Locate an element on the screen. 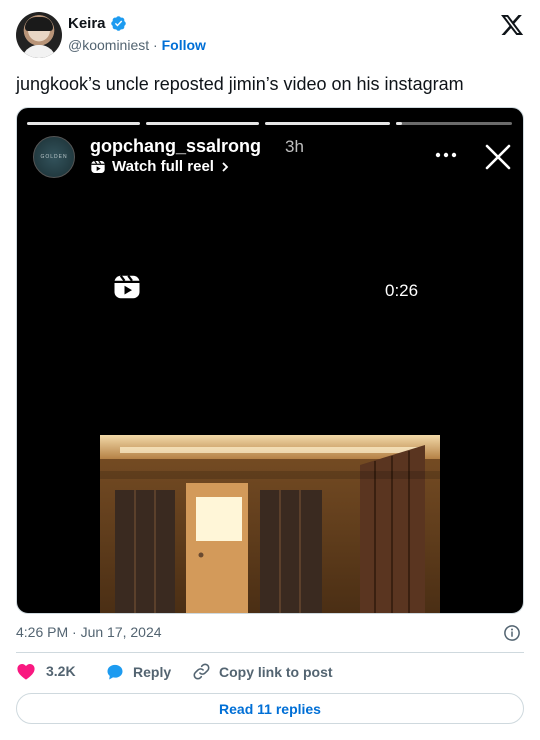  reply-button: Reply is located at coordinates (138, 672).